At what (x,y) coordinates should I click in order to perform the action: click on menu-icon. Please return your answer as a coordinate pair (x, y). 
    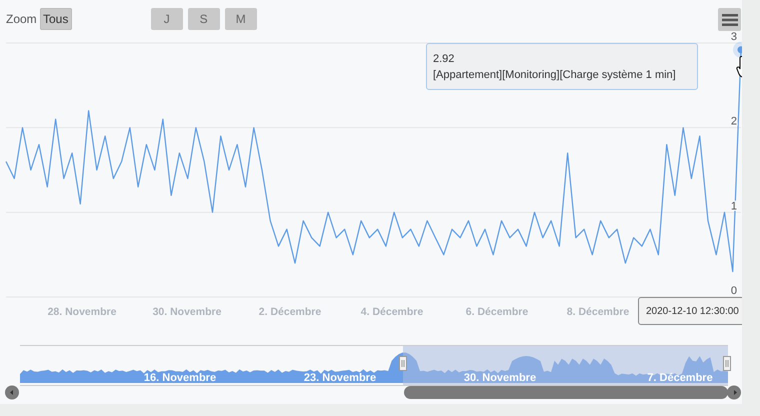
    Looking at the image, I should click on (730, 20).